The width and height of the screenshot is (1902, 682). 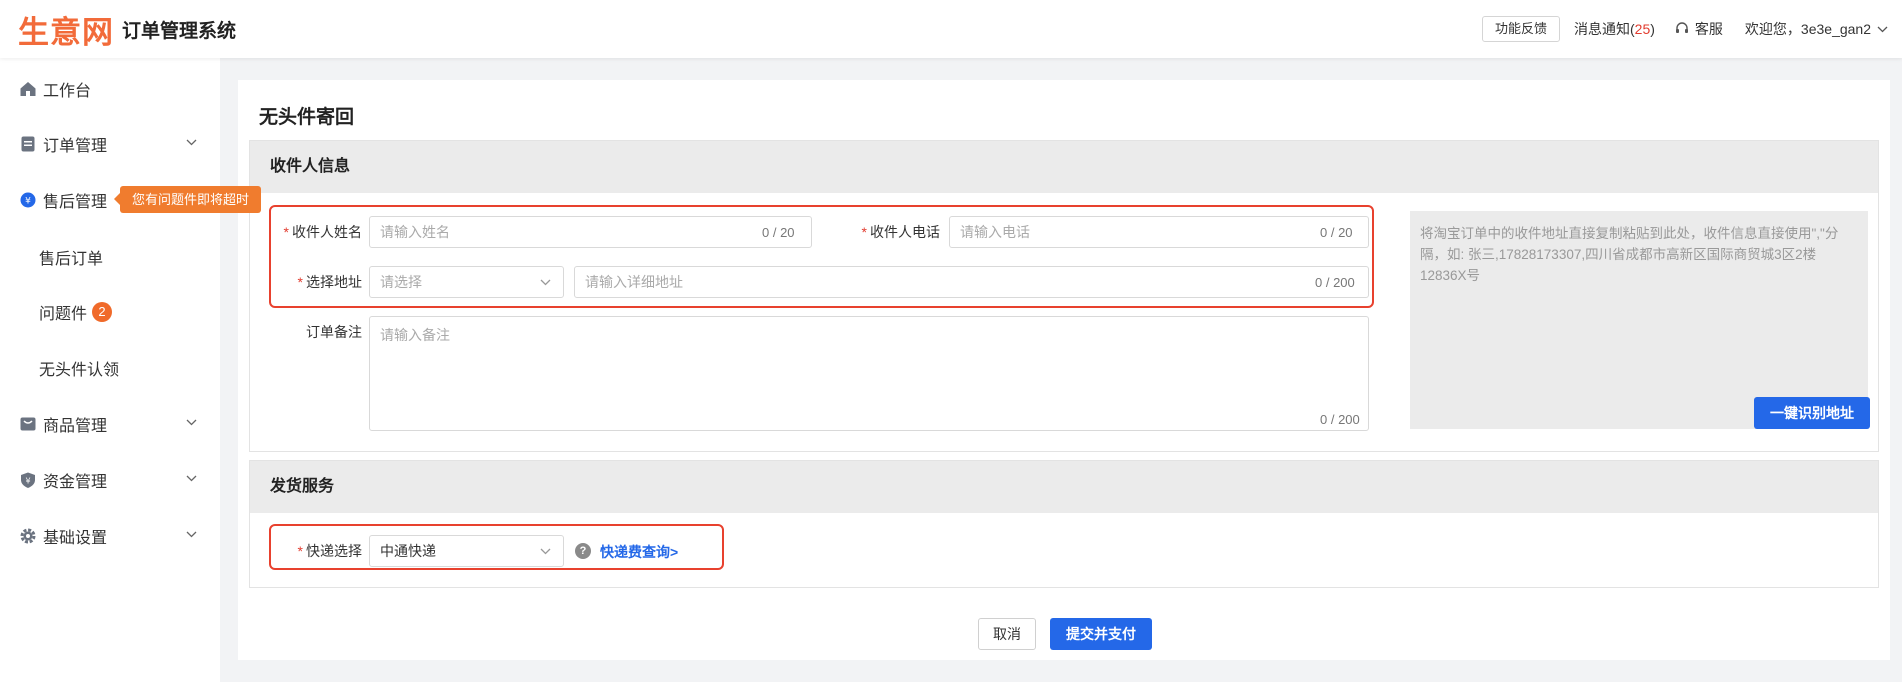 I want to click on service-label: 客服, so click(x=1708, y=29).